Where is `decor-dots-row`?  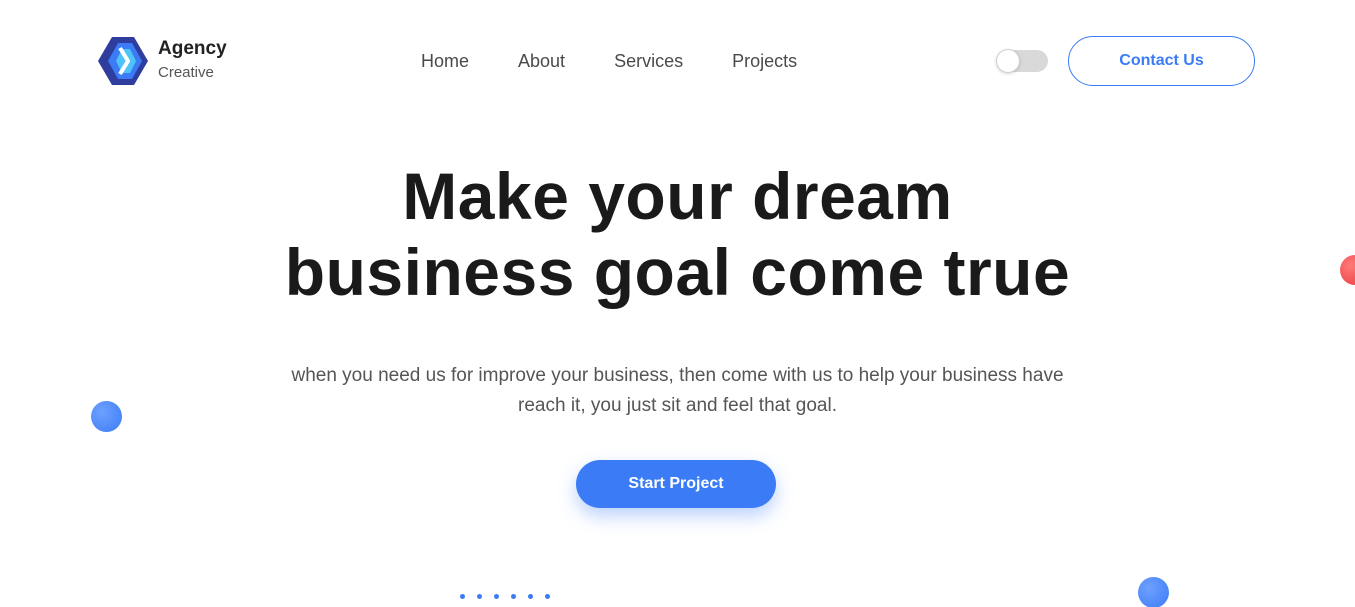 decor-dots-row is located at coordinates (511, 596).